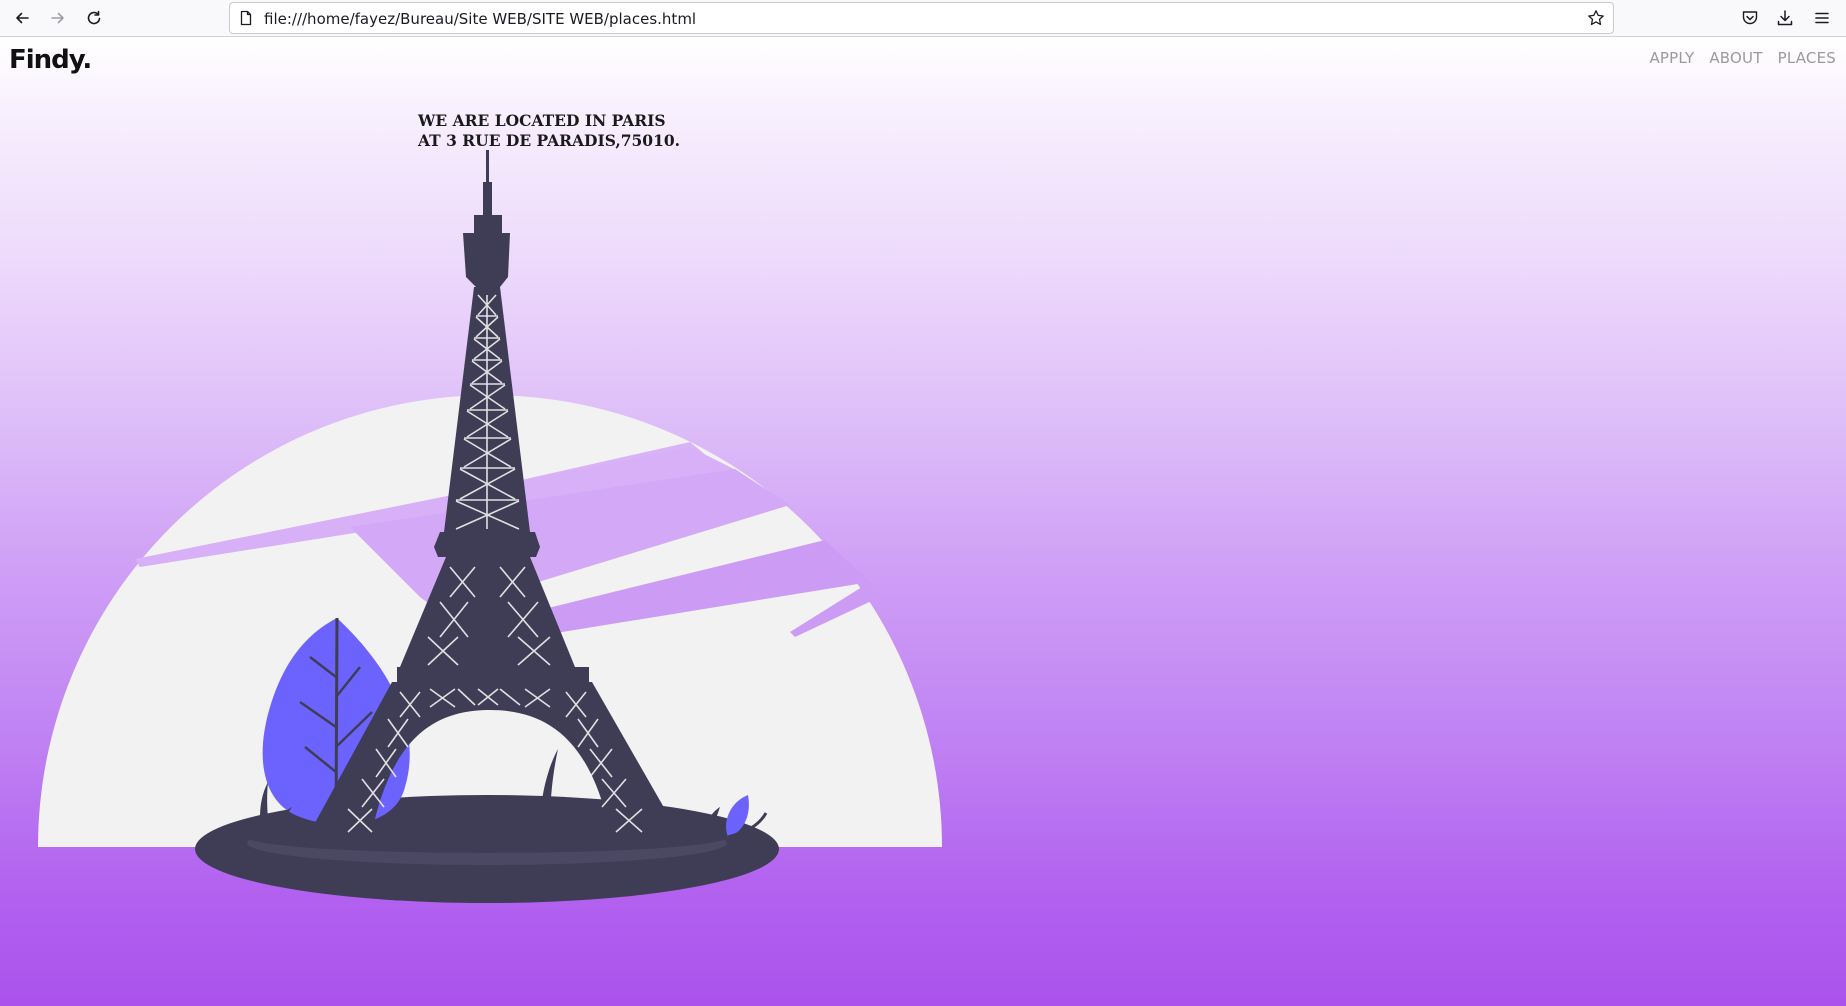 The image size is (1846, 1006). What do you see at coordinates (1596, 18) in the screenshot?
I see `bookmark-star-icon` at bounding box center [1596, 18].